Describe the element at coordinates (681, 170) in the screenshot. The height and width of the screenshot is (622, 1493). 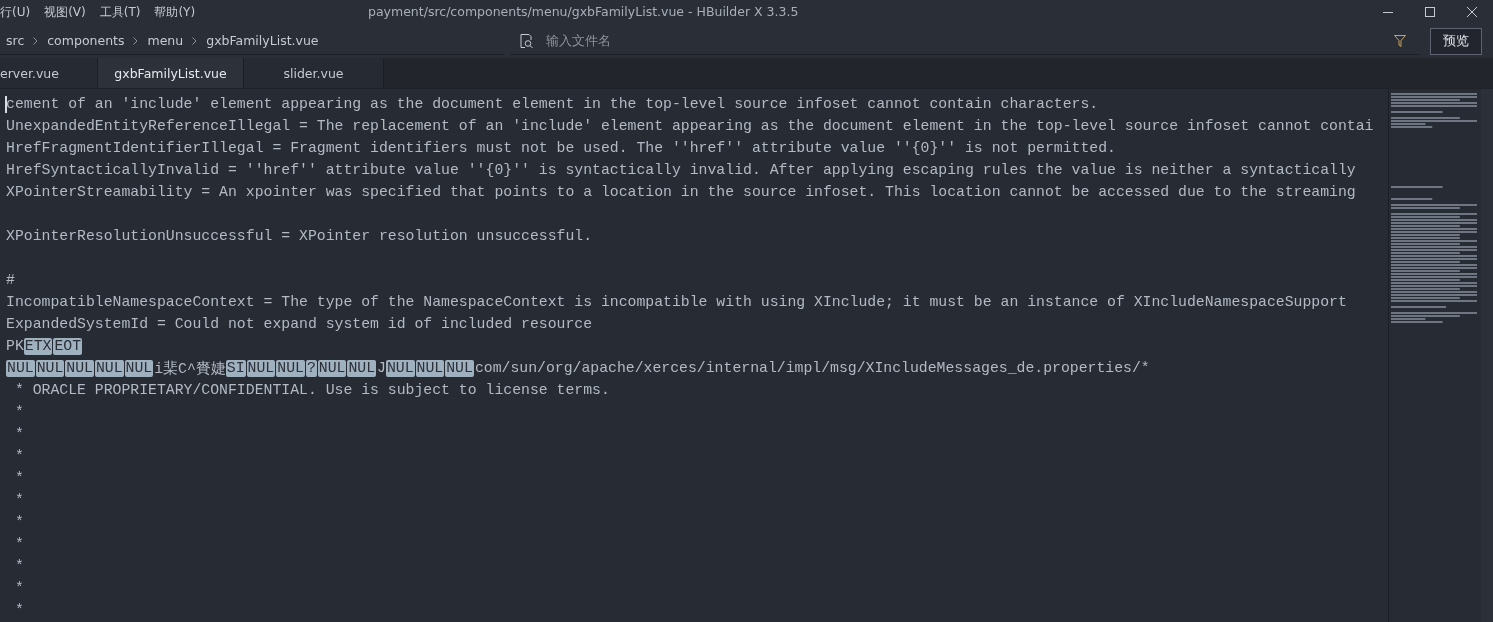
I see `code-line: HrefSyntacticallyInvalid = ''href'' attribute value ''{0}'' is syntactically invalid. After applying escaping rules the value is neither a syntactically` at that location.